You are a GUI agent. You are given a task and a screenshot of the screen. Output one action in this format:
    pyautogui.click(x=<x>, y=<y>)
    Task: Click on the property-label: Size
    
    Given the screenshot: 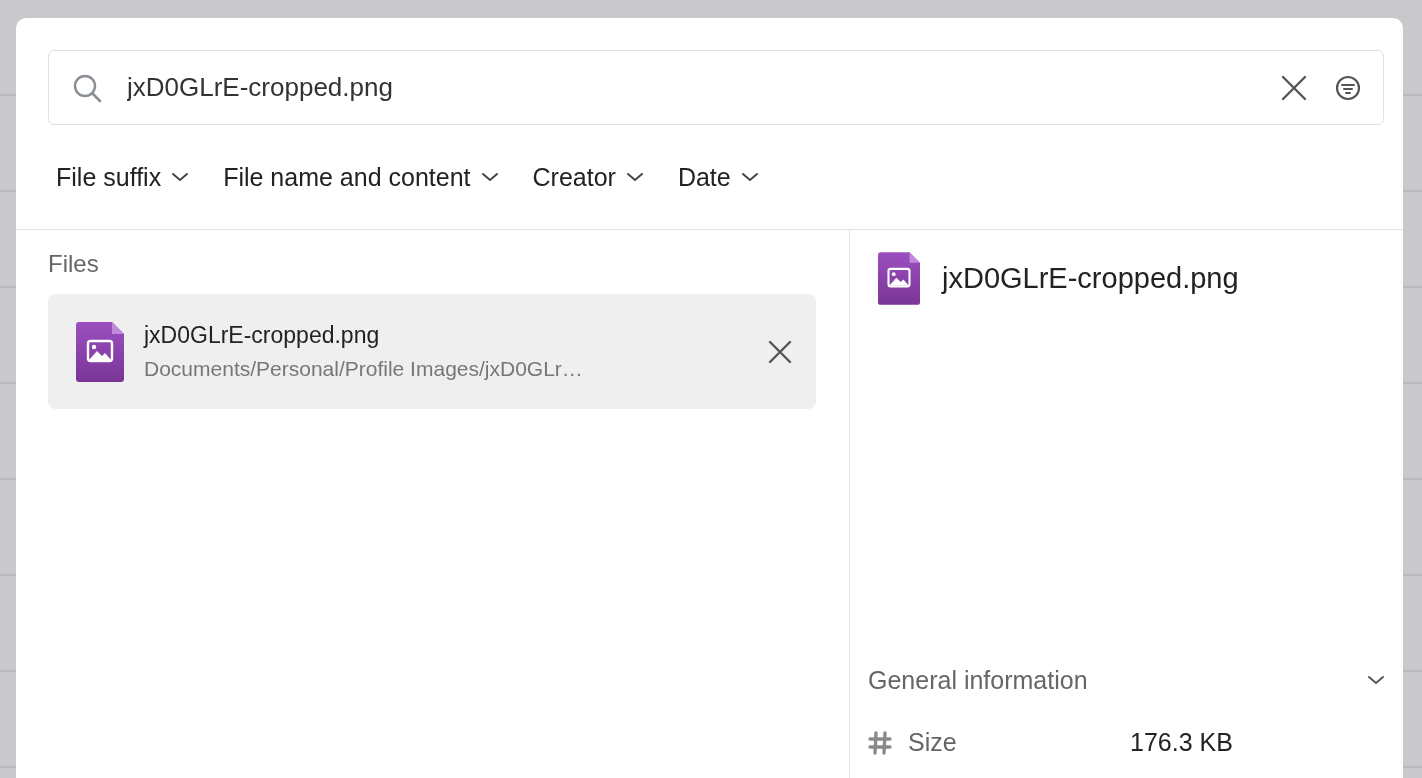 What is the action you would take?
    pyautogui.click(x=933, y=742)
    